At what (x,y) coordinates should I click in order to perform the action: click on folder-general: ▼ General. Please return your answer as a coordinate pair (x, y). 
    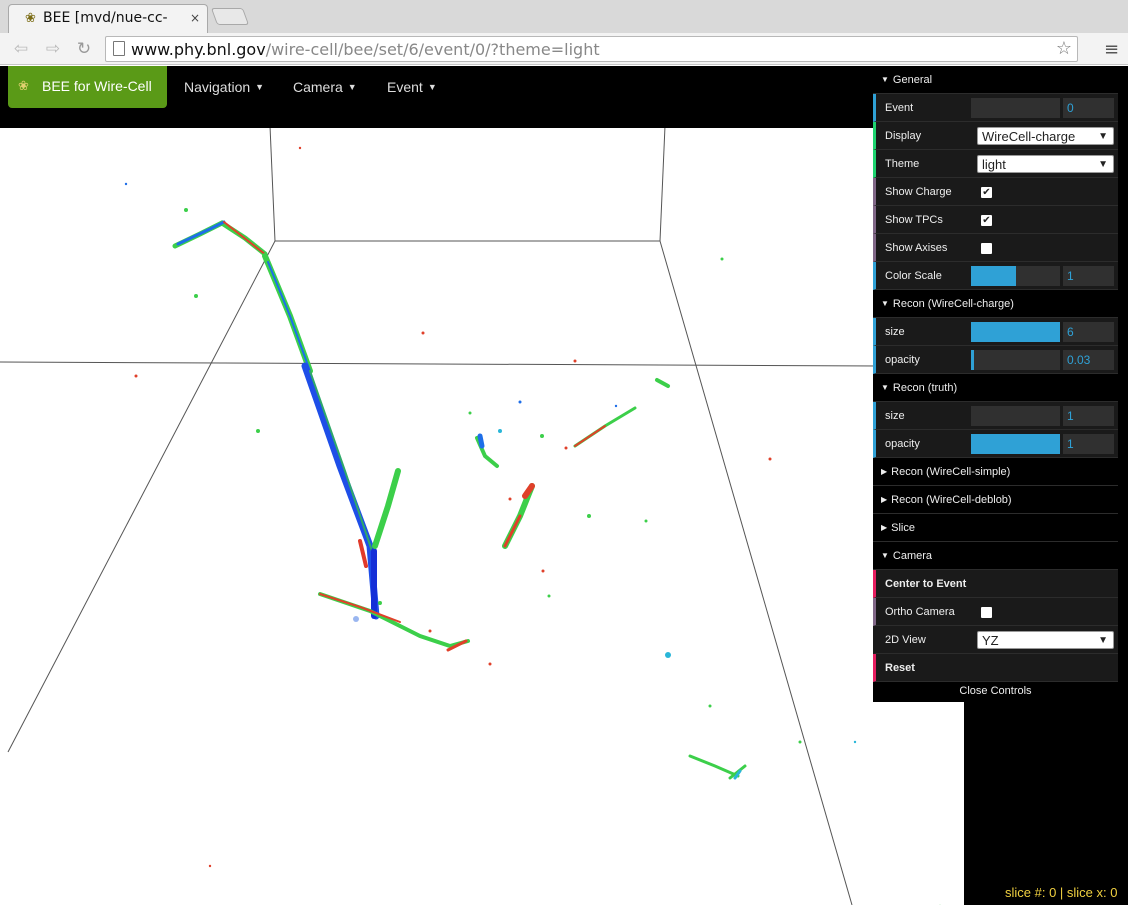
    Looking at the image, I should click on (995, 80).